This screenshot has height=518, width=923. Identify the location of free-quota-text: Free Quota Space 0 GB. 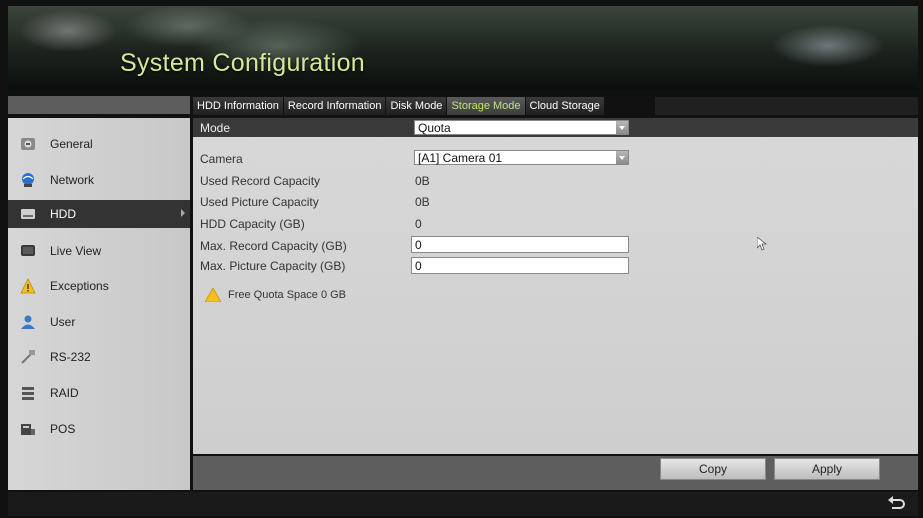
(287, 295).